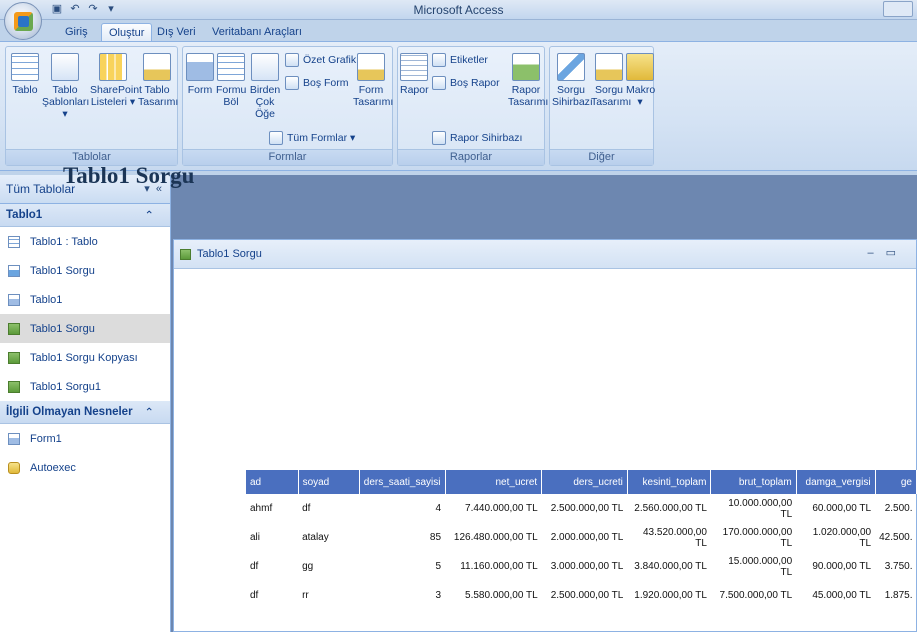  I want to click on table-cell: 43.520.000,00 TL, so click(674, 537).